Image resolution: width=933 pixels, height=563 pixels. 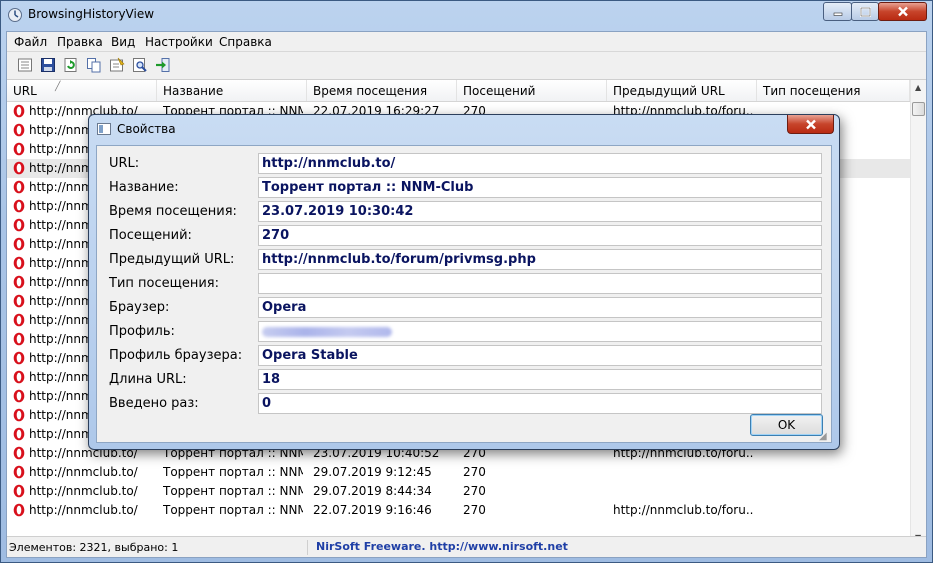 What do you see at coordinates (144, 187) in the screenshot?
I see `property-label: Название:` at bounding box center [144, 187].